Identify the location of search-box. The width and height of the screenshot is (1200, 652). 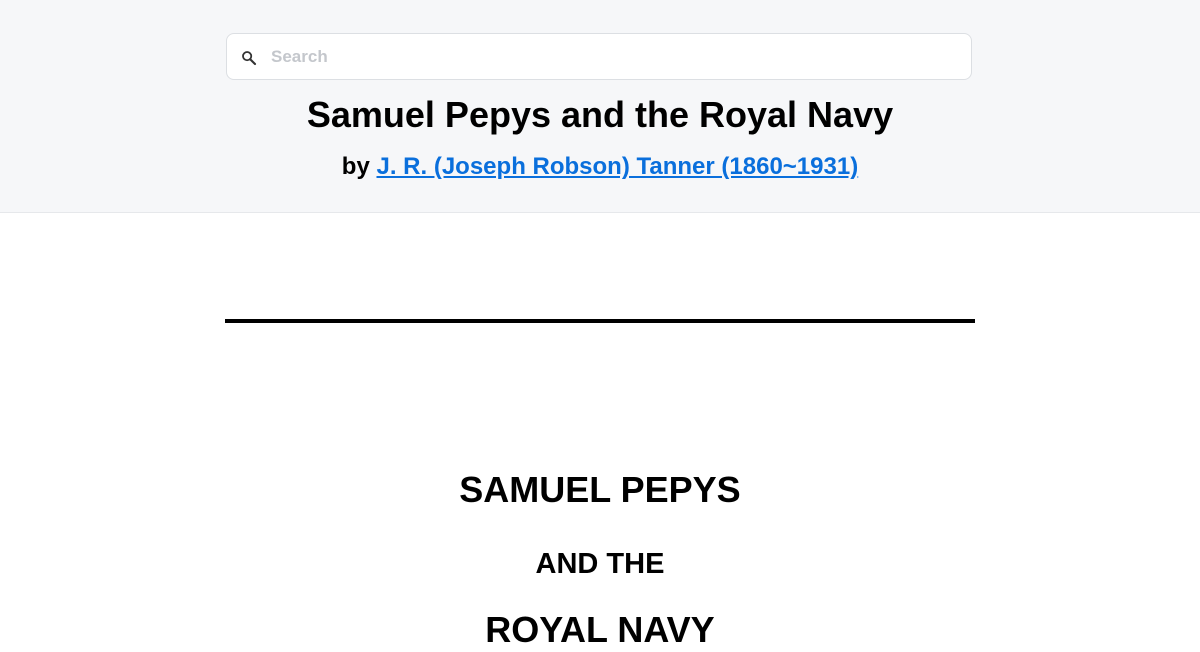
(599, 56).